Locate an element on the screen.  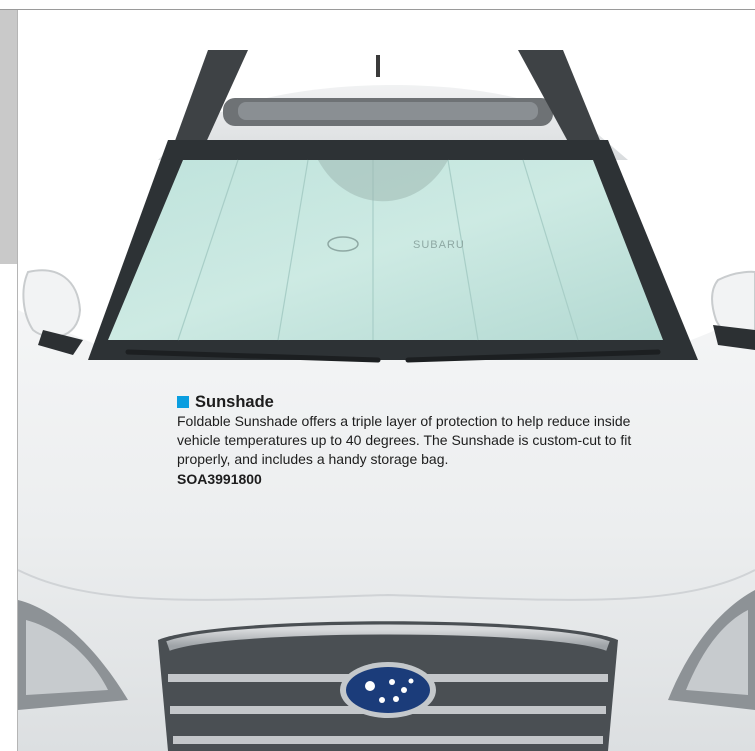
windshield-brand-text: SUBARU is located at coordinates (439, 245).